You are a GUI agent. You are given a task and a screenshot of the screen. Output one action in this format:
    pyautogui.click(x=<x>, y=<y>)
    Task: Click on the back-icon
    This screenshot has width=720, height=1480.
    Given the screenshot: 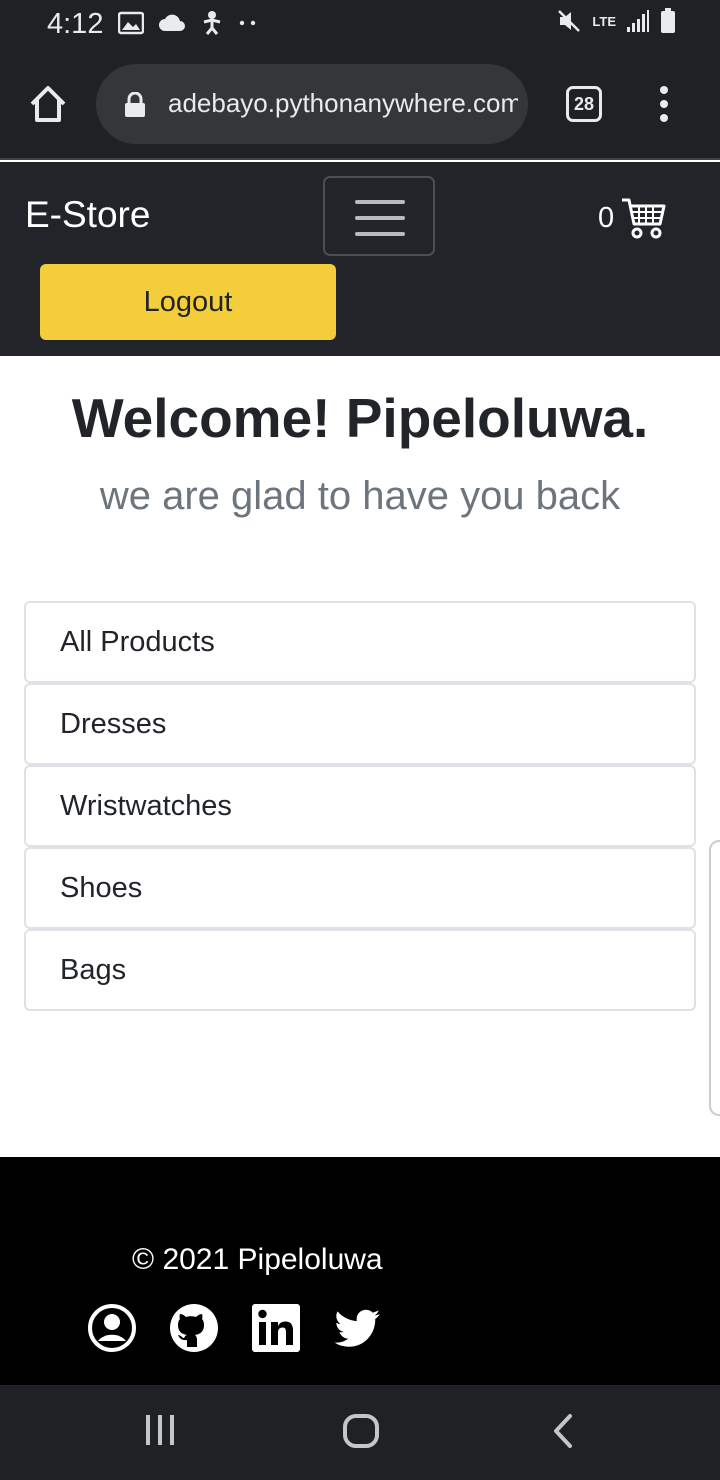 What is the action you would take?
    pyautogui.click(x=563, y=1431)
    